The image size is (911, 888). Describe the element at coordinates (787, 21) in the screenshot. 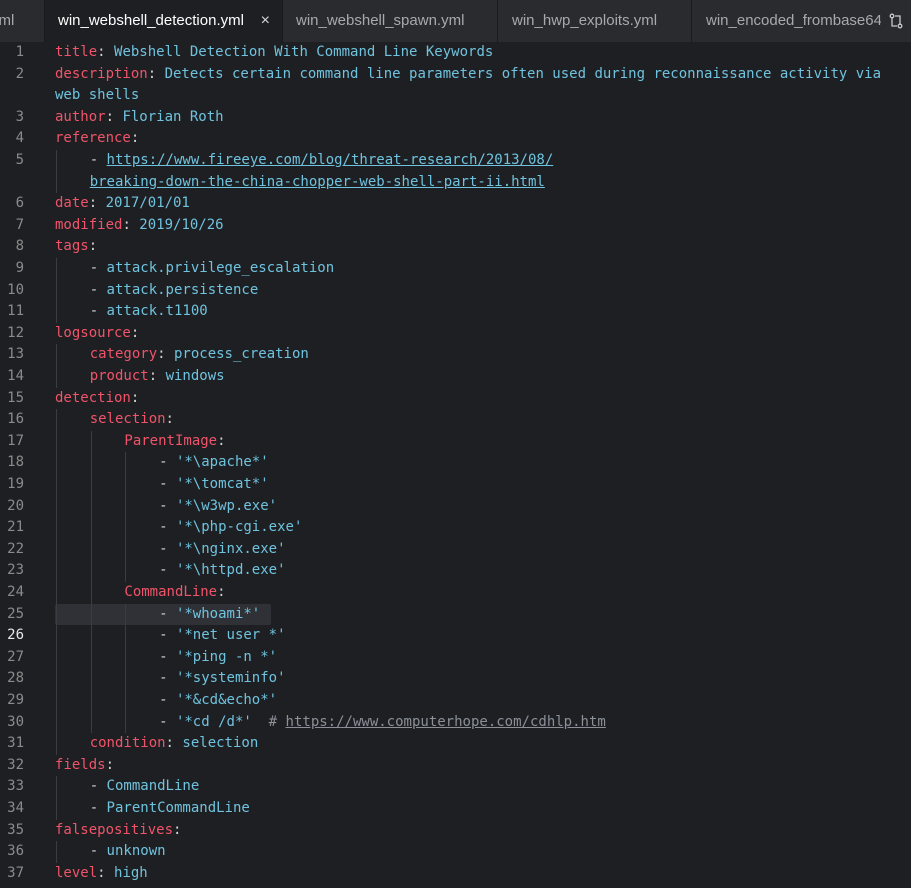

I see `tab-win-encoded-frombase64: win_encoded_frombase64` at that location.